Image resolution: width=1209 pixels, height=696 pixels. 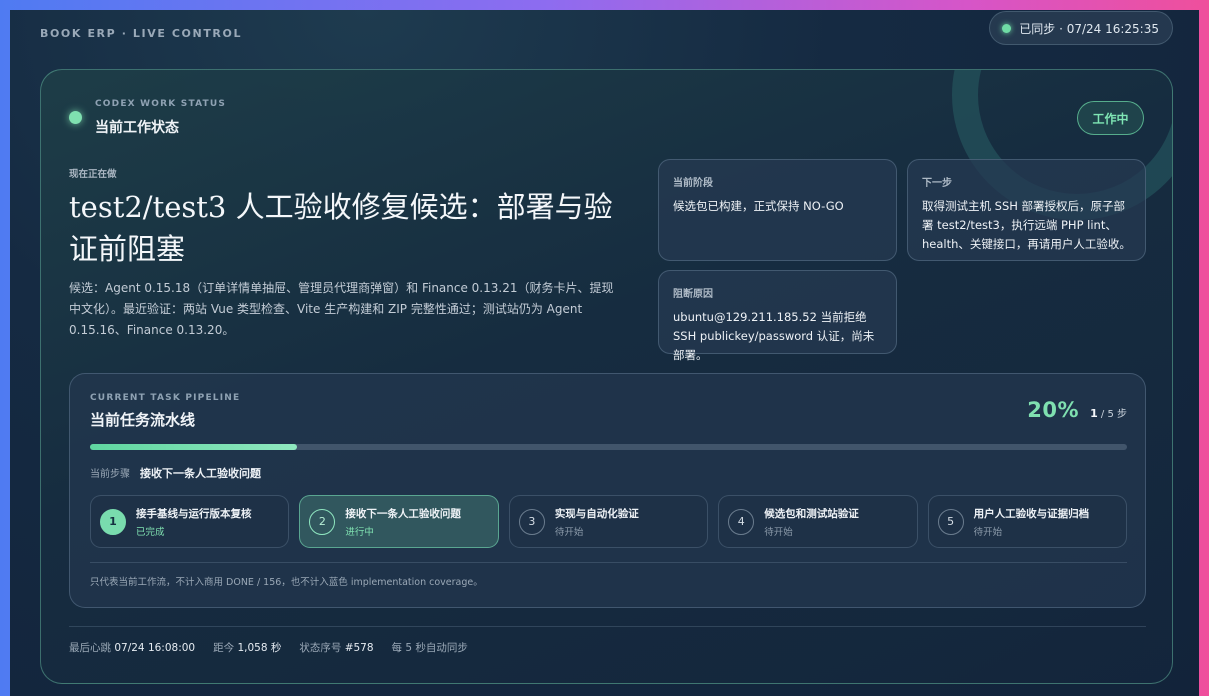 I want to click on heartbeat-item: 最后心跳 07/24 16:08:00, so click(x=132, y=647).